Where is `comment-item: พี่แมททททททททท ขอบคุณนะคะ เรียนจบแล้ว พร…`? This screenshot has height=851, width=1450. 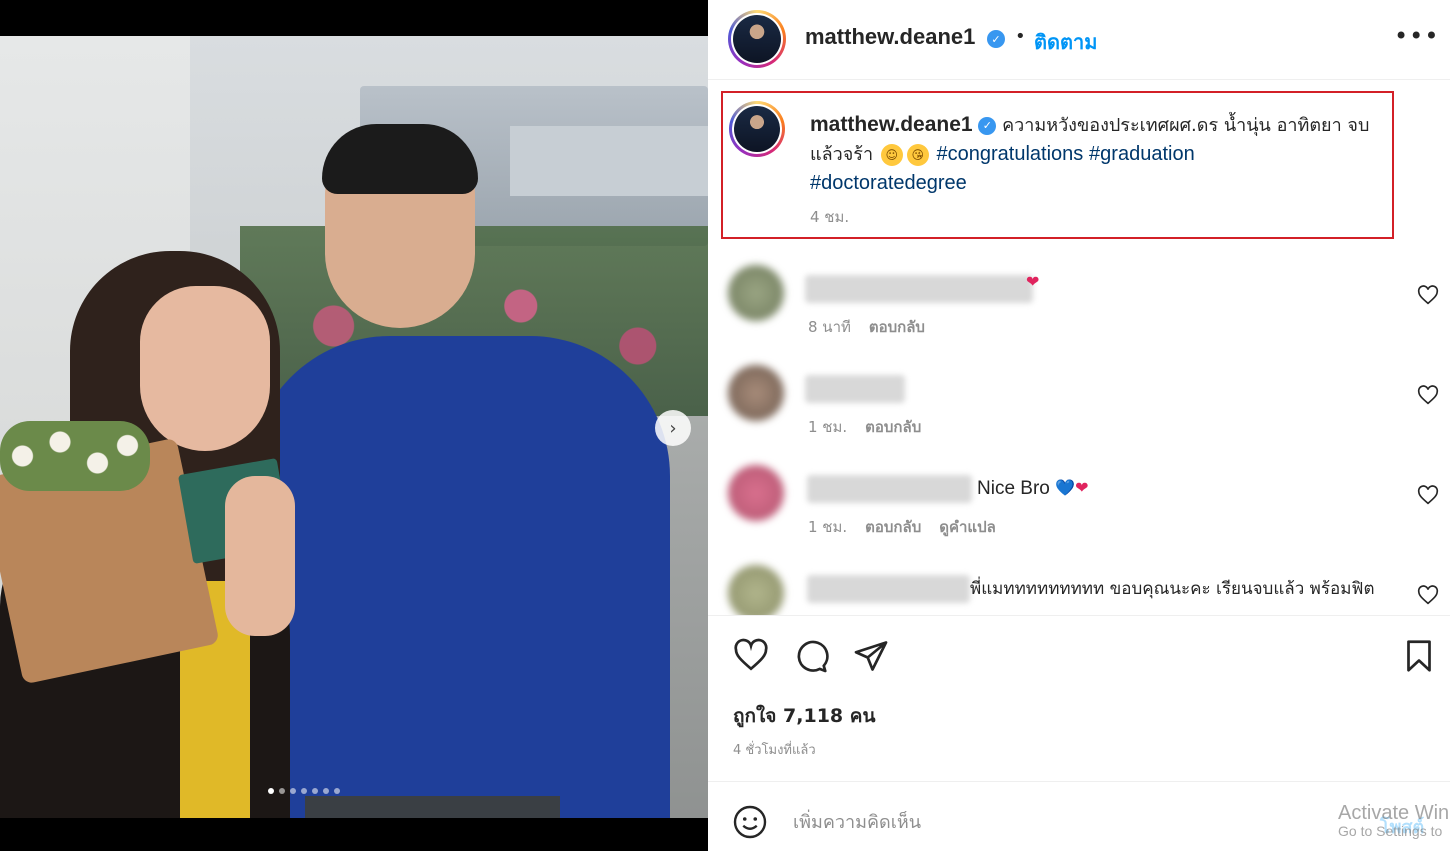 comment-item: พี่แมททททททททท ขอบคุณนะคะ เรียนจบแล้ว พร… is located at coordinates (1079, 585).